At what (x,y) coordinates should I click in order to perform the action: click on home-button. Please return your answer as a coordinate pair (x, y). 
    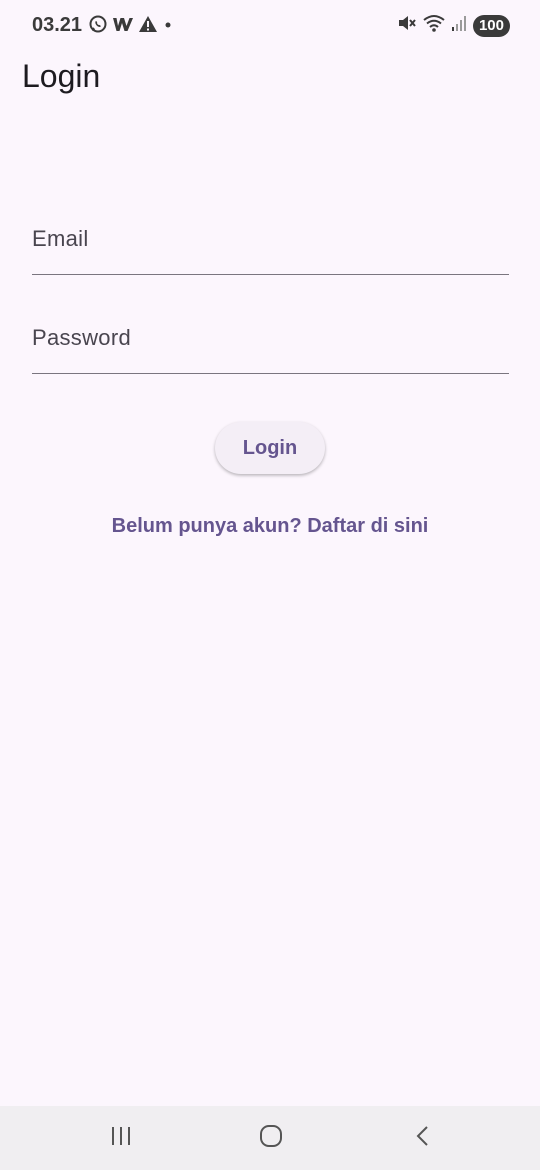
    Looking at the image, I should click on (271, 1138).